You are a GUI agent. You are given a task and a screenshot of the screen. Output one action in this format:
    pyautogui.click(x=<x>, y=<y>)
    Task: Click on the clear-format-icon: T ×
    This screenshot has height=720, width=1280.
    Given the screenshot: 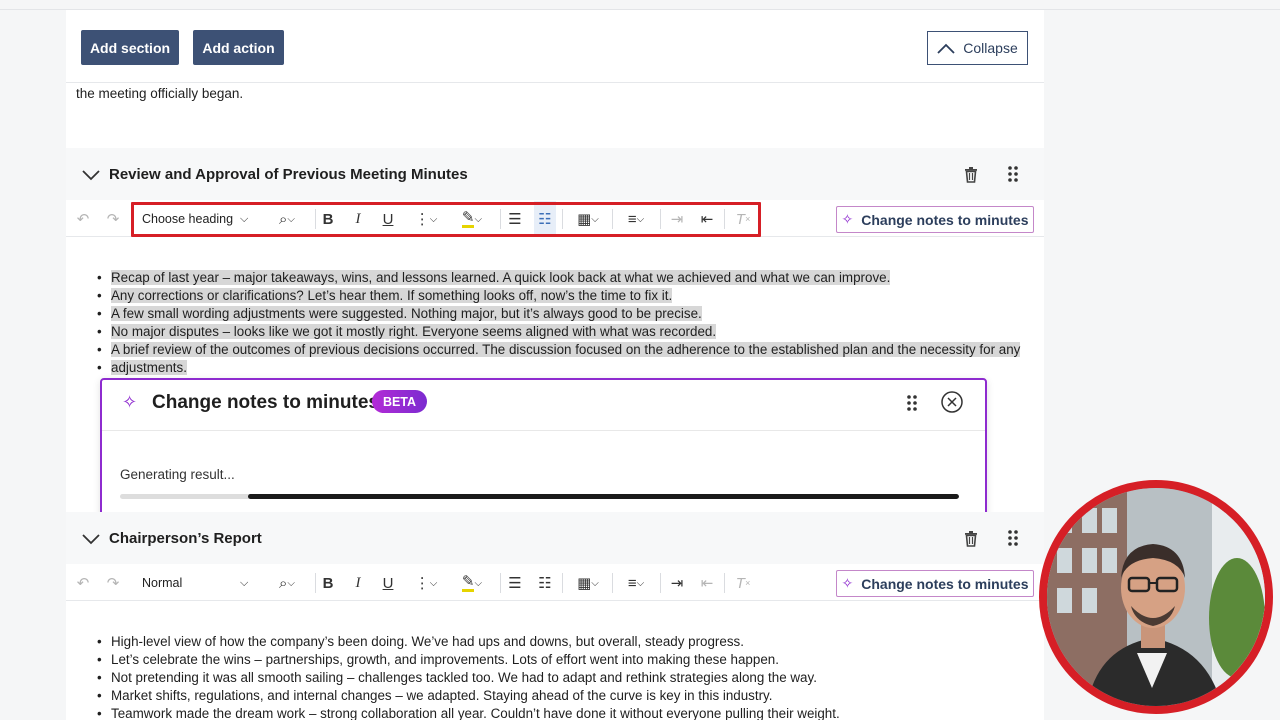 What is the action you would take?
    pyautogui.click(x=743, y=583)
    